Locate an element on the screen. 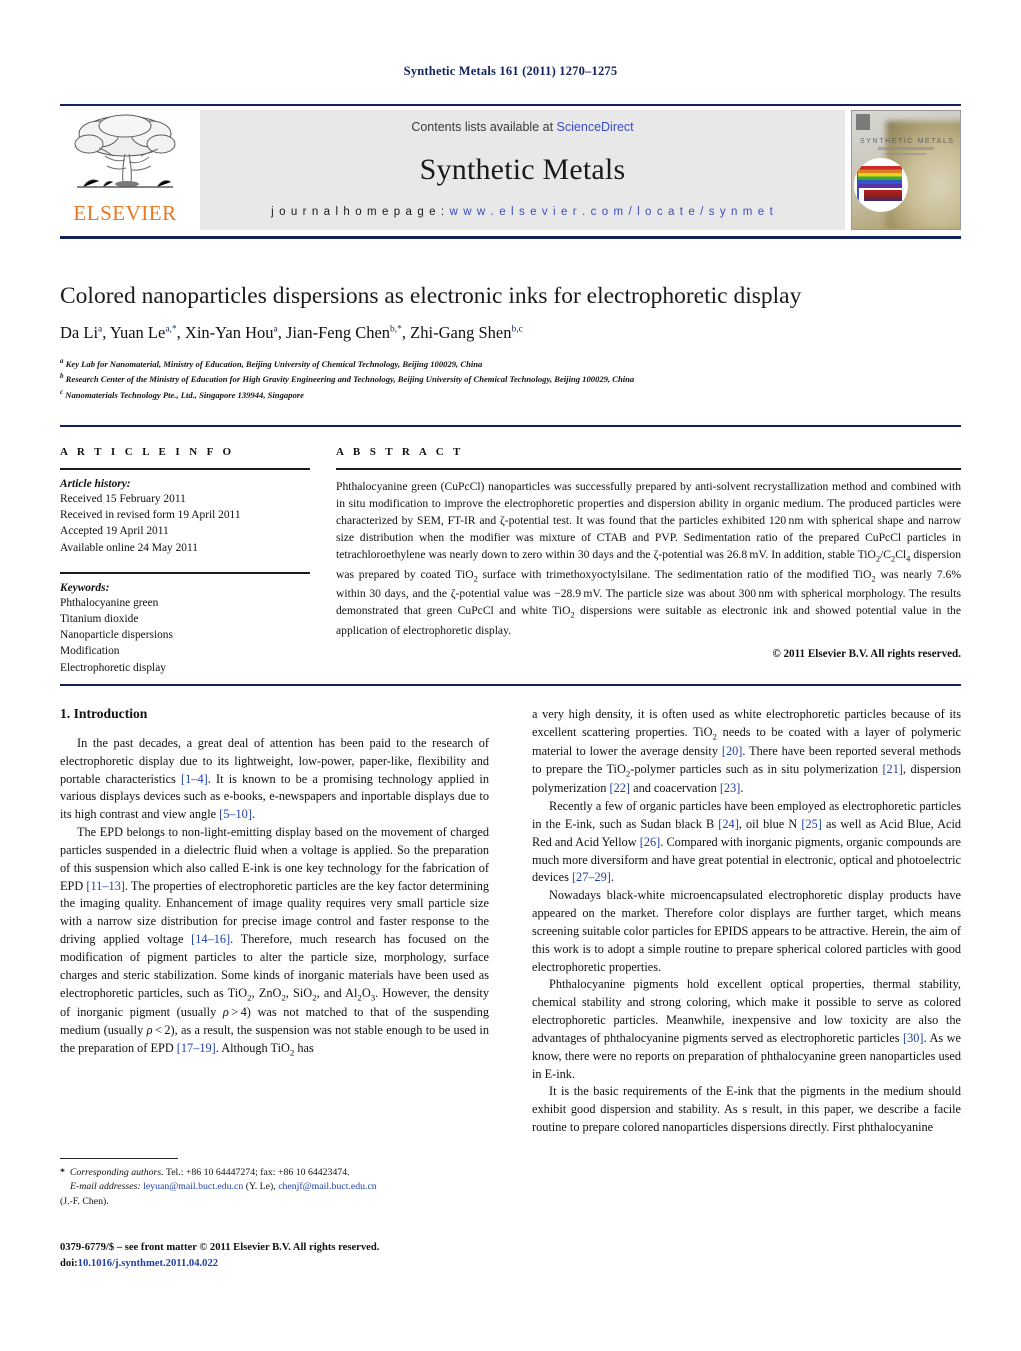 The image size is (1021, 1351). cover-elsevier-mark is located at coordinates (863, 122).